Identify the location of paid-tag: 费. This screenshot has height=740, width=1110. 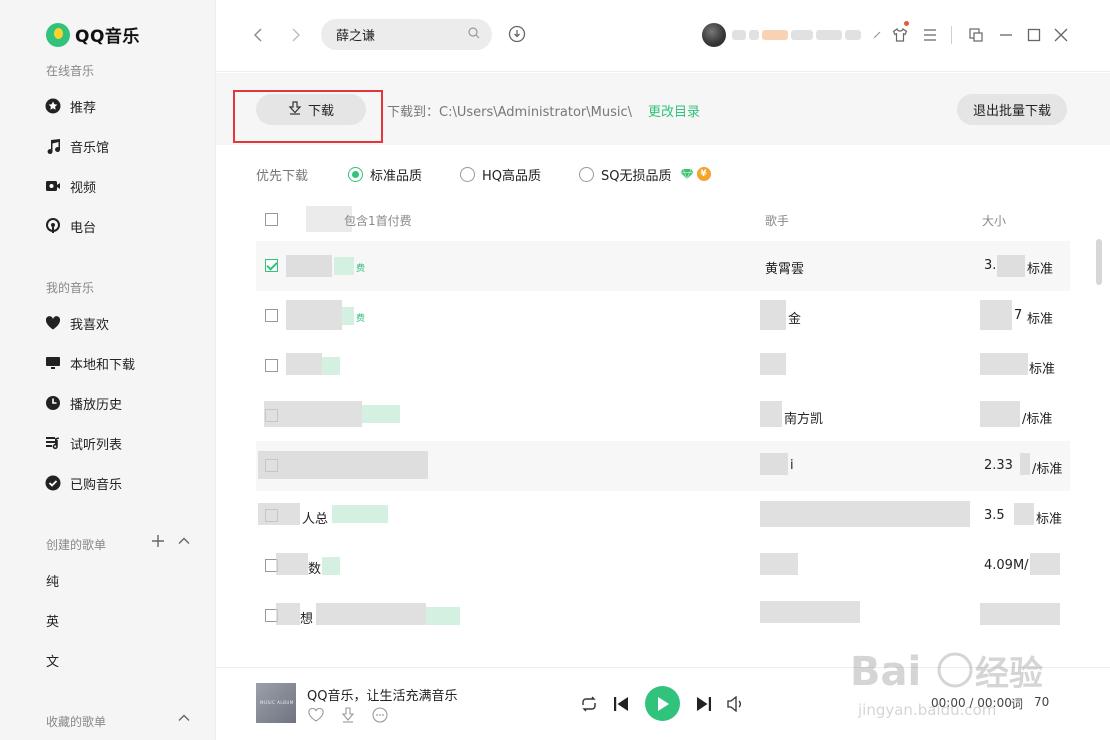
(361, 319).